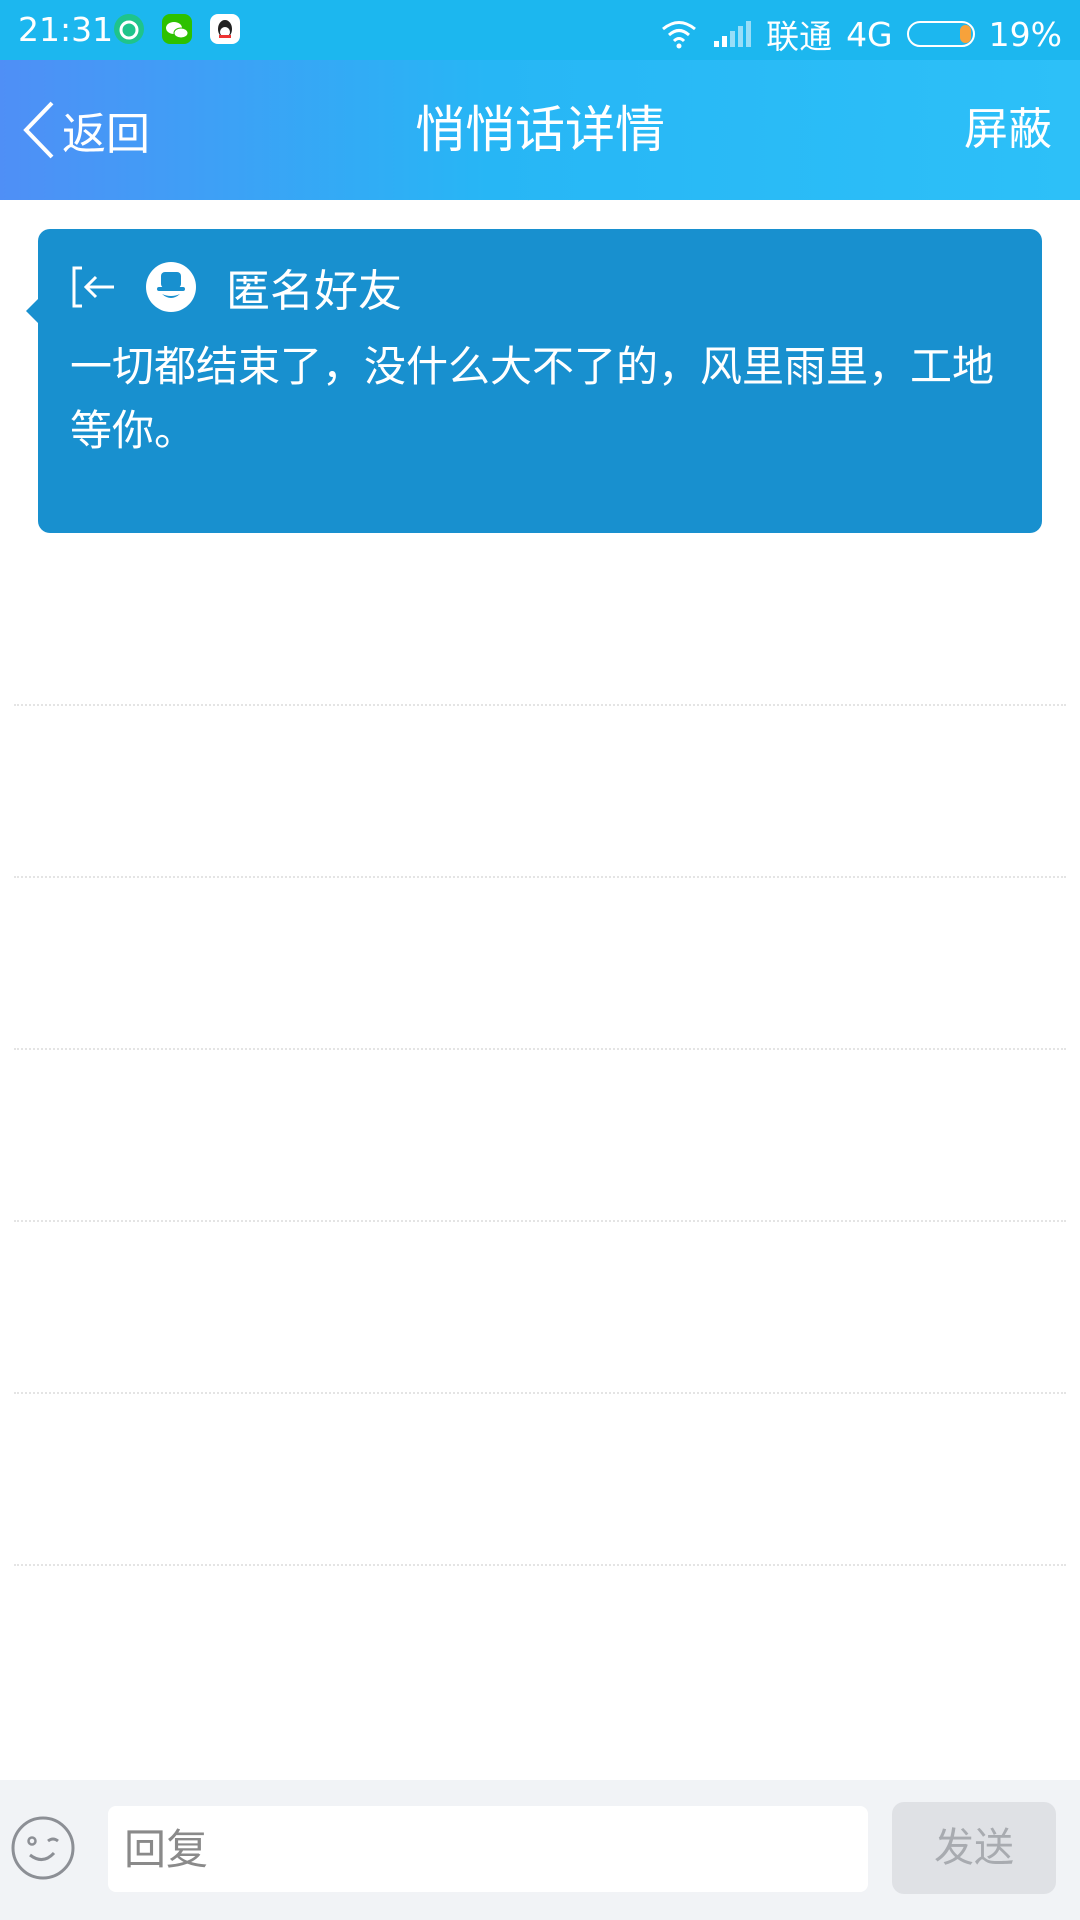 The image size is (1080, 1920). What do you see at coordinates (540, 30) in the screenshot?
I see `status-bar: 21:31 联通 4G 19%` at bounding box center [540, 30].